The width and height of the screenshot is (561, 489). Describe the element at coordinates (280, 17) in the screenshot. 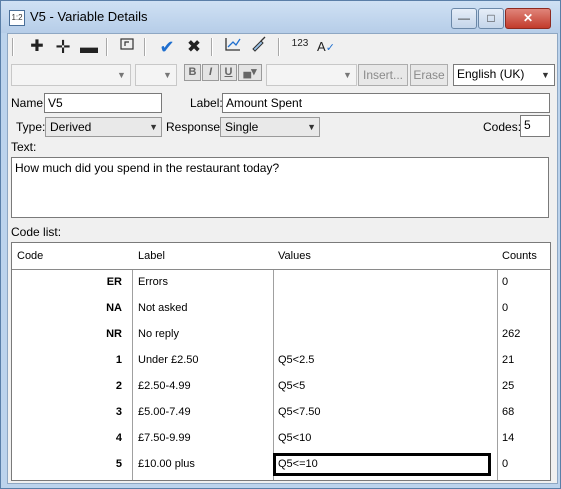

I see `title-bar: 1:2 V5 - Variable Details — □ ✕` at that location.